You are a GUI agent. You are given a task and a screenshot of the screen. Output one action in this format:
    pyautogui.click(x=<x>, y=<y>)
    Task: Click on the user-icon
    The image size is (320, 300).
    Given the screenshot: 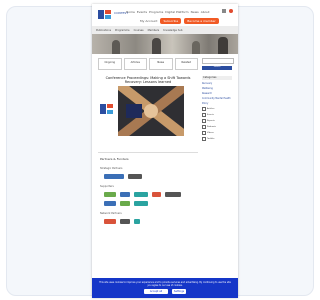 What is the action you would take?
    pyautogui.click(x=231, y=11)
    